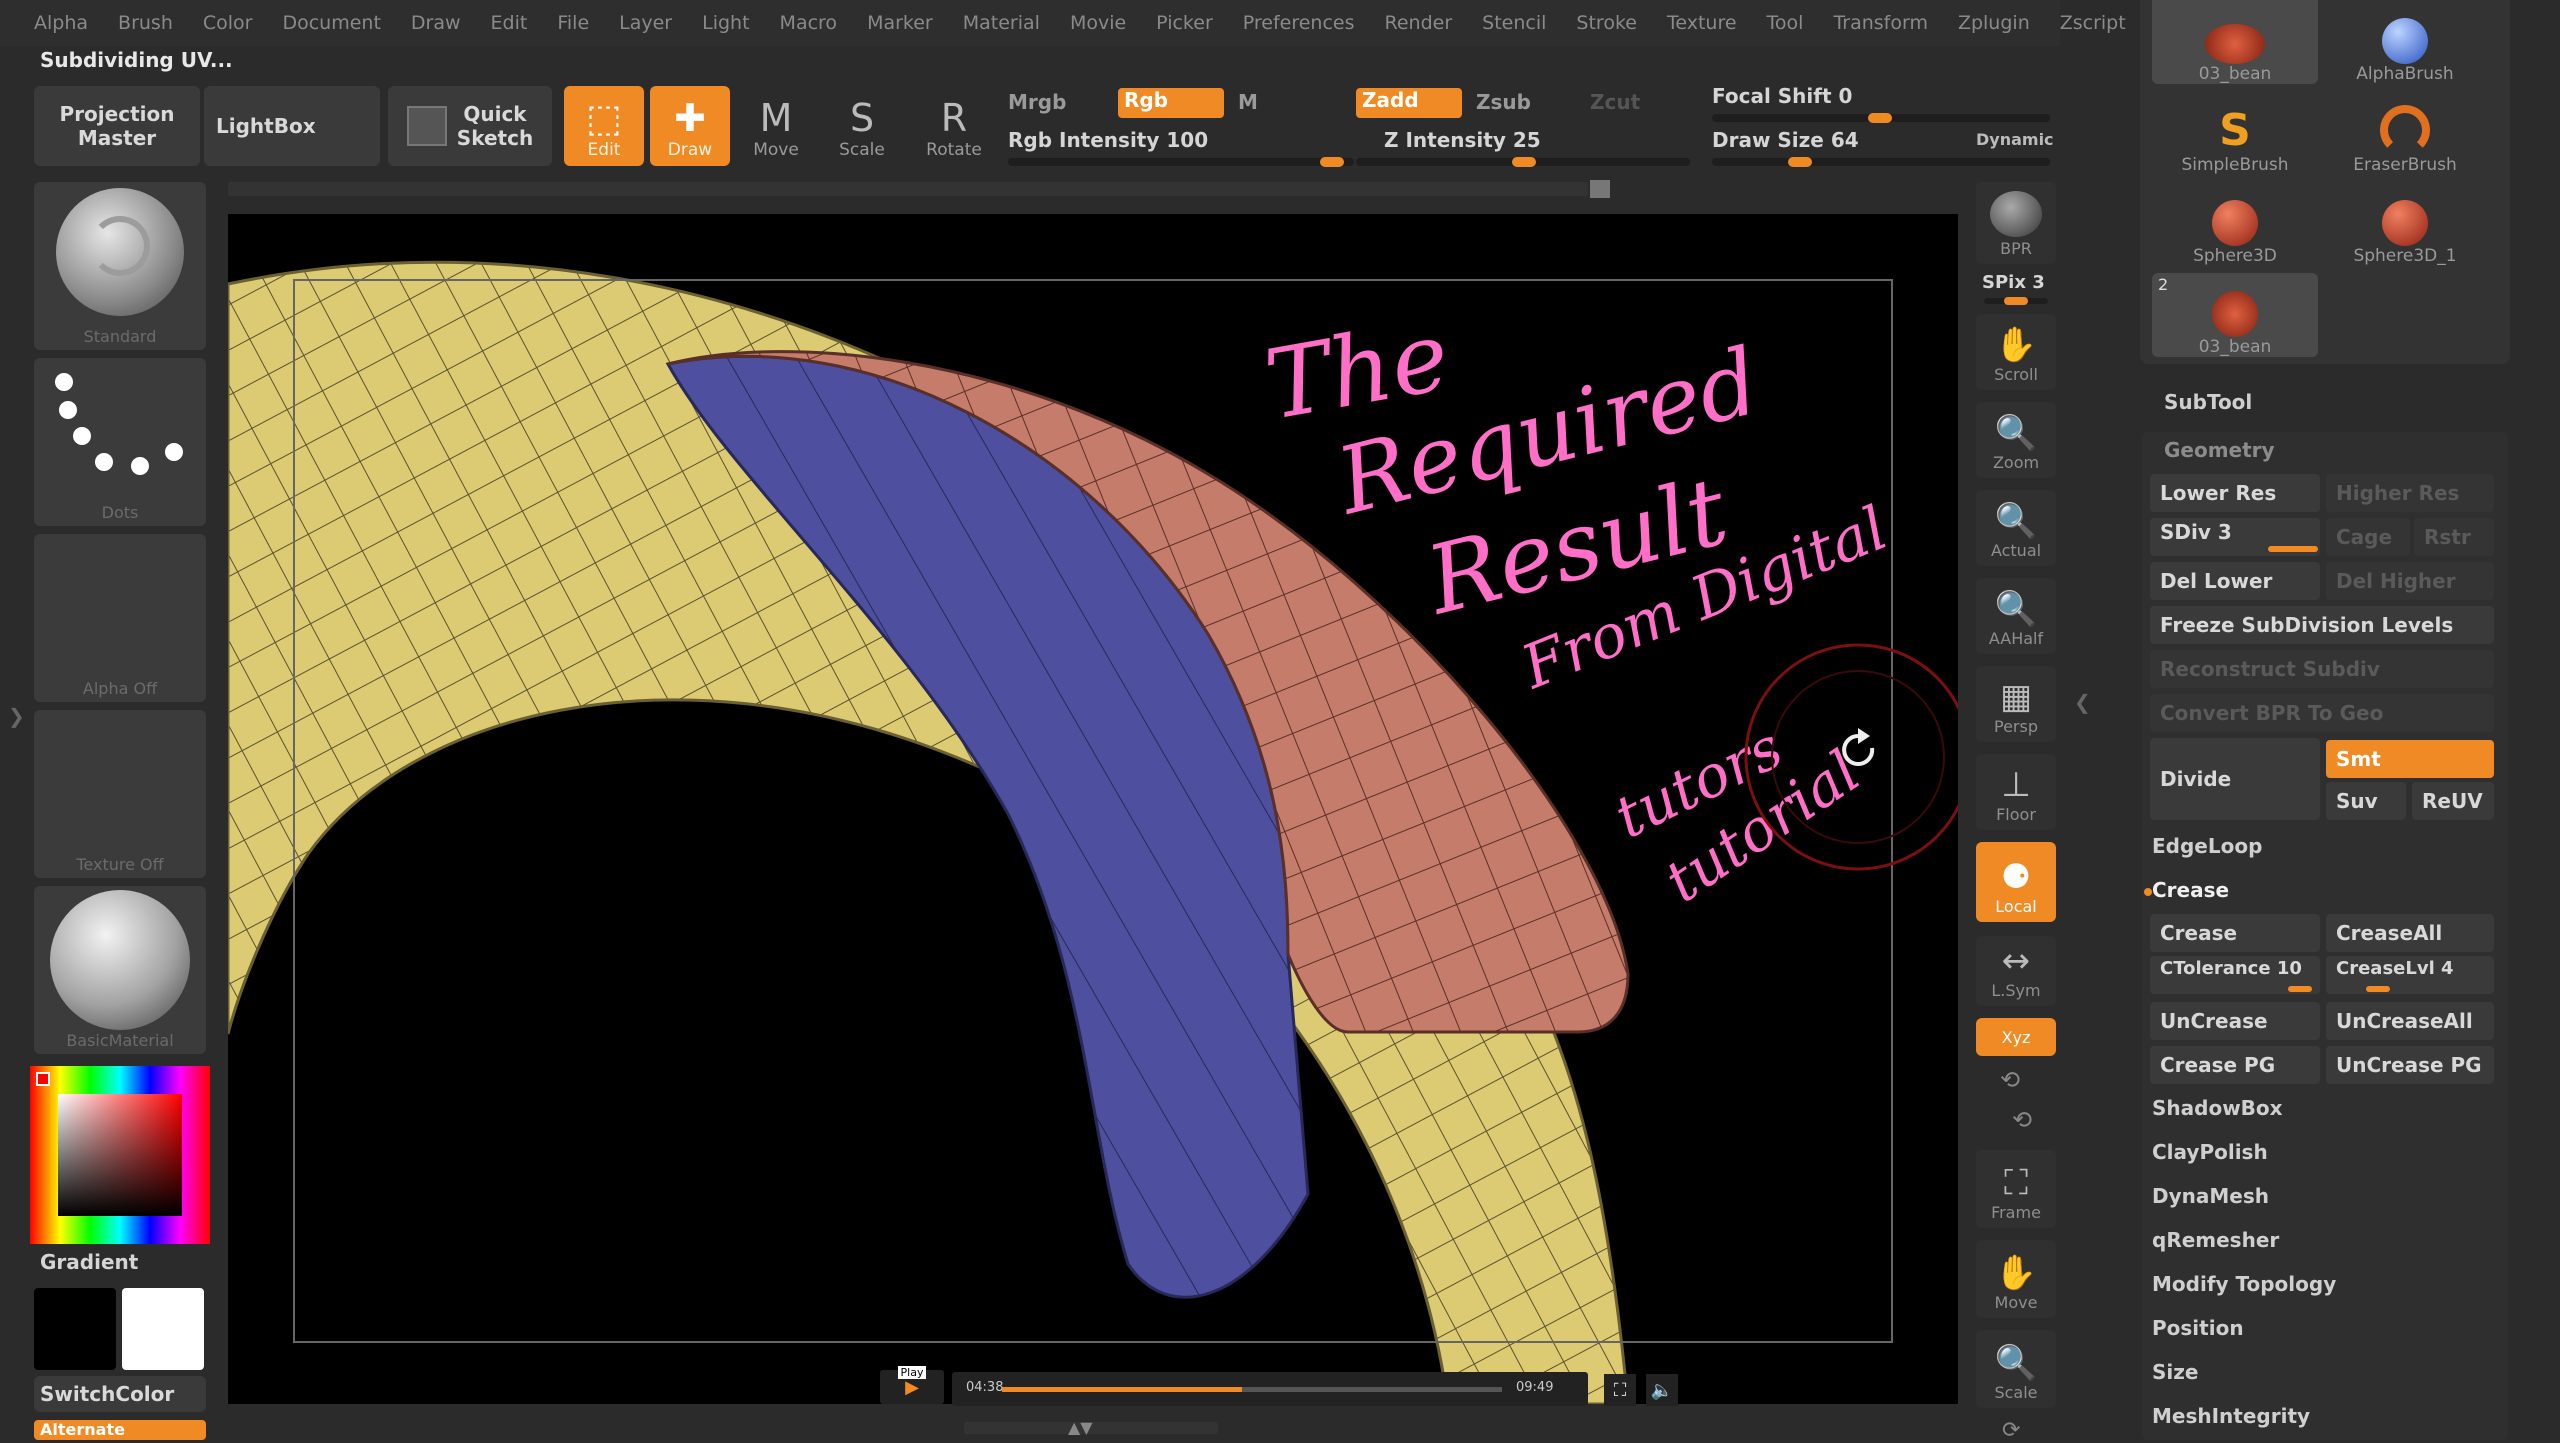 Image resolution: width=2560 pixels, height=1443 pixels. What do you see at coordinates (2022, 1120) in the screenshot?
I see `rotate-z-icon: ⟲` at bounding box center [2022, 1120].